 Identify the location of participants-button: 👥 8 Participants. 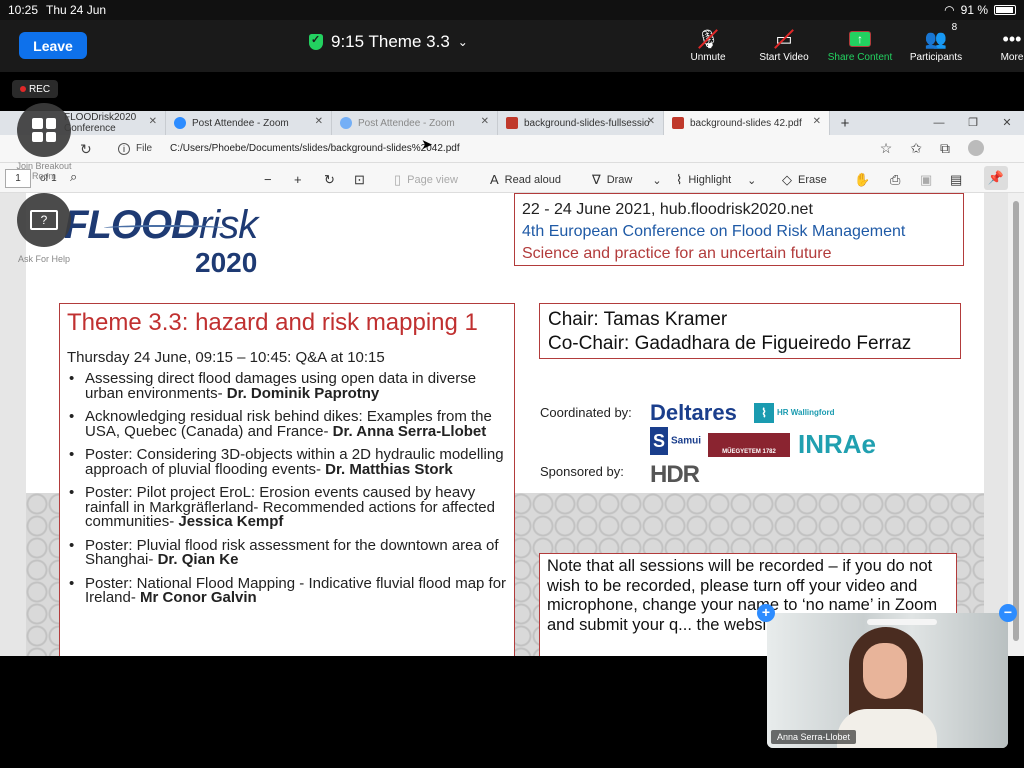
(936, 42).